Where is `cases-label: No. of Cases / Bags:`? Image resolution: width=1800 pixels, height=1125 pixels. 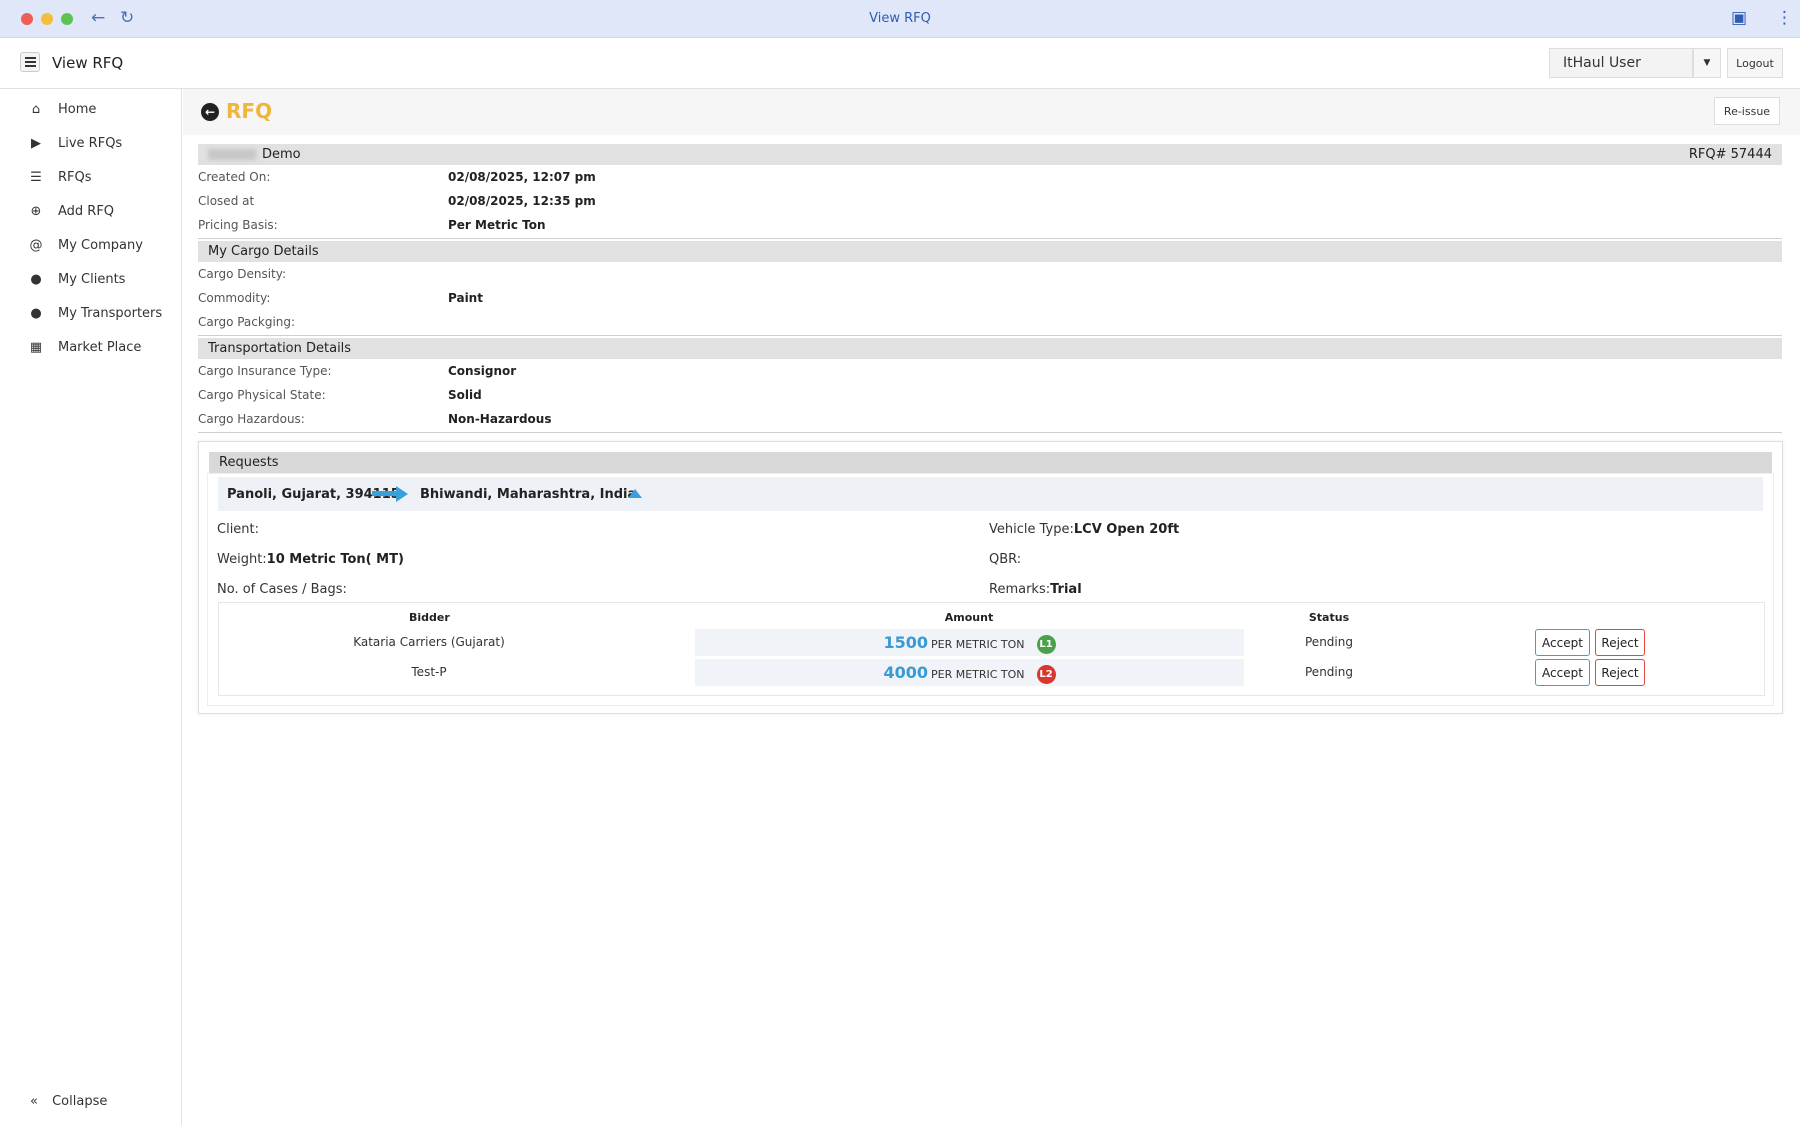 cases-label: No. of Cases / Bags: is located at coordinates (282, 589).